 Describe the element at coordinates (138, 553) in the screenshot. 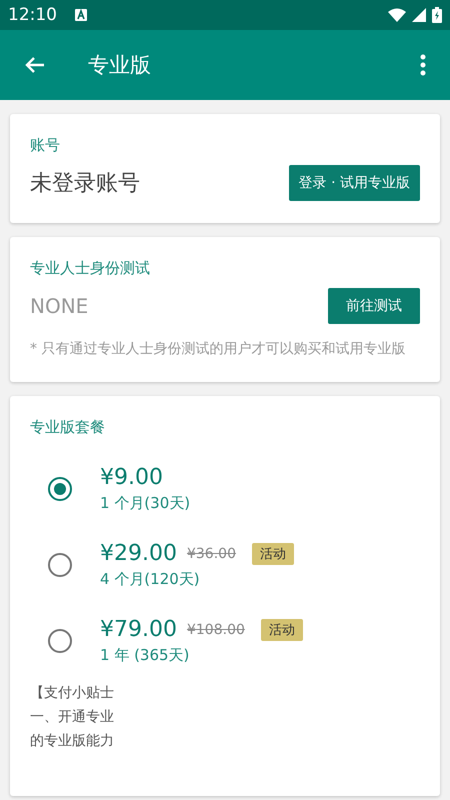

I see `plan-price: ¥29.00` at that location.